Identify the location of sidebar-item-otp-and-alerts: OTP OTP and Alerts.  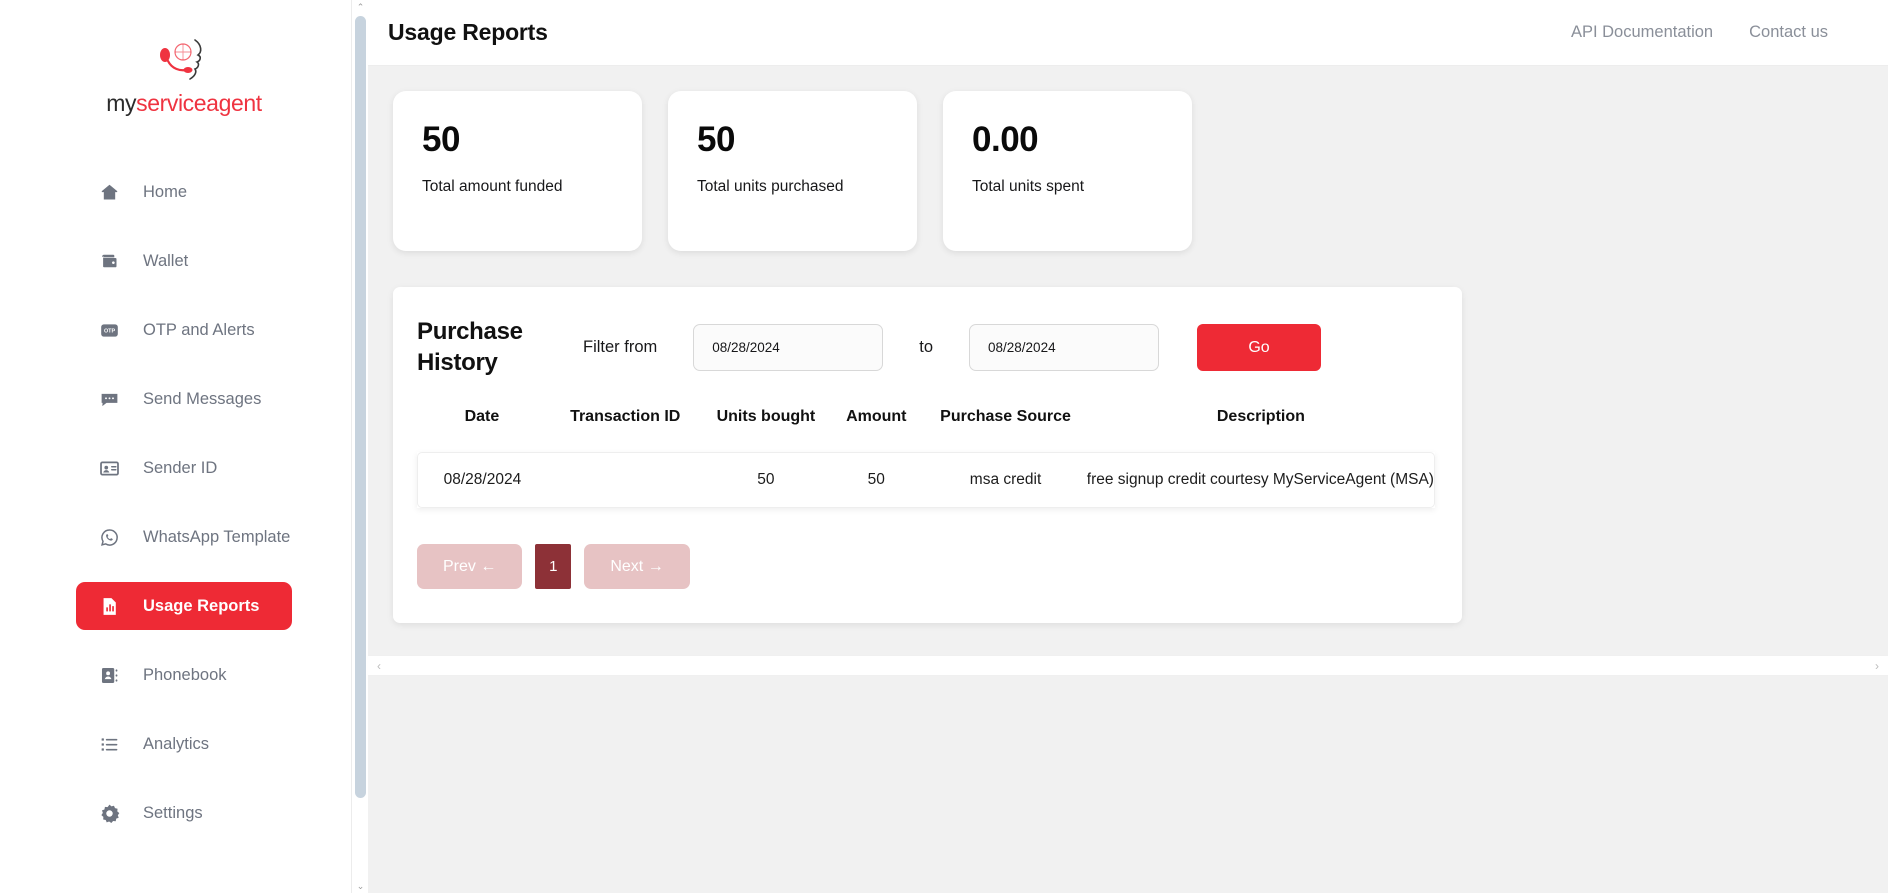
(184, 330).